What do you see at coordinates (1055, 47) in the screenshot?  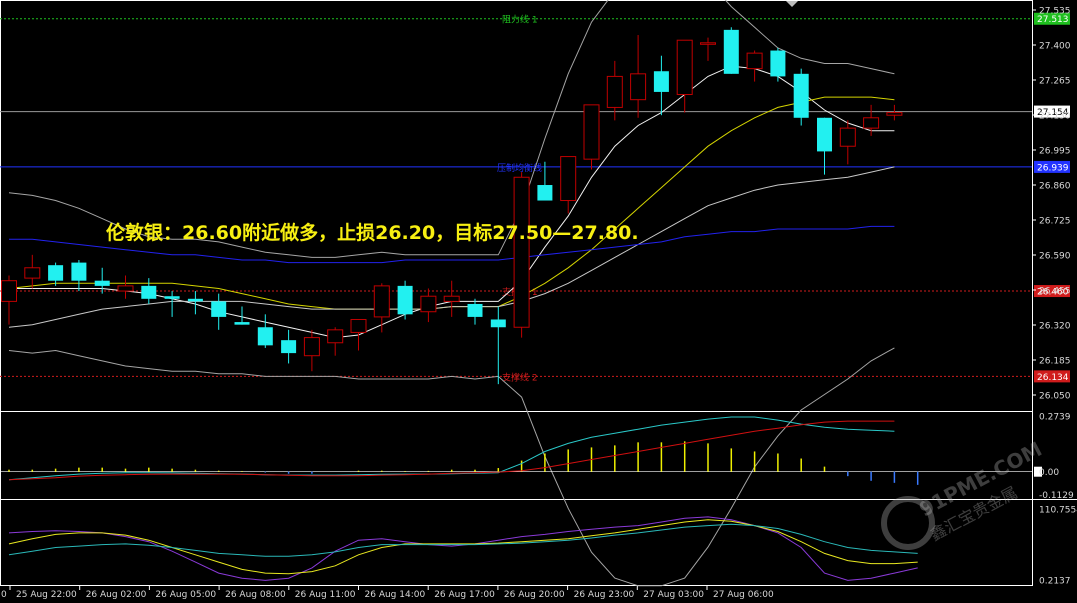 I see `price-tick-label: 27.400` at bounding box center [1055, 47].